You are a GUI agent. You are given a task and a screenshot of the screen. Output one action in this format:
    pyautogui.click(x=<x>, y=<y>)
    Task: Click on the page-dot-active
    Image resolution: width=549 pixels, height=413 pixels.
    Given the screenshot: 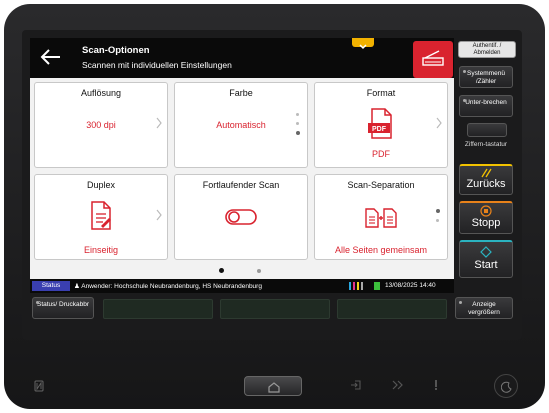 What is the action you would take?
    pyautogui.click(x=221, y=270)
    